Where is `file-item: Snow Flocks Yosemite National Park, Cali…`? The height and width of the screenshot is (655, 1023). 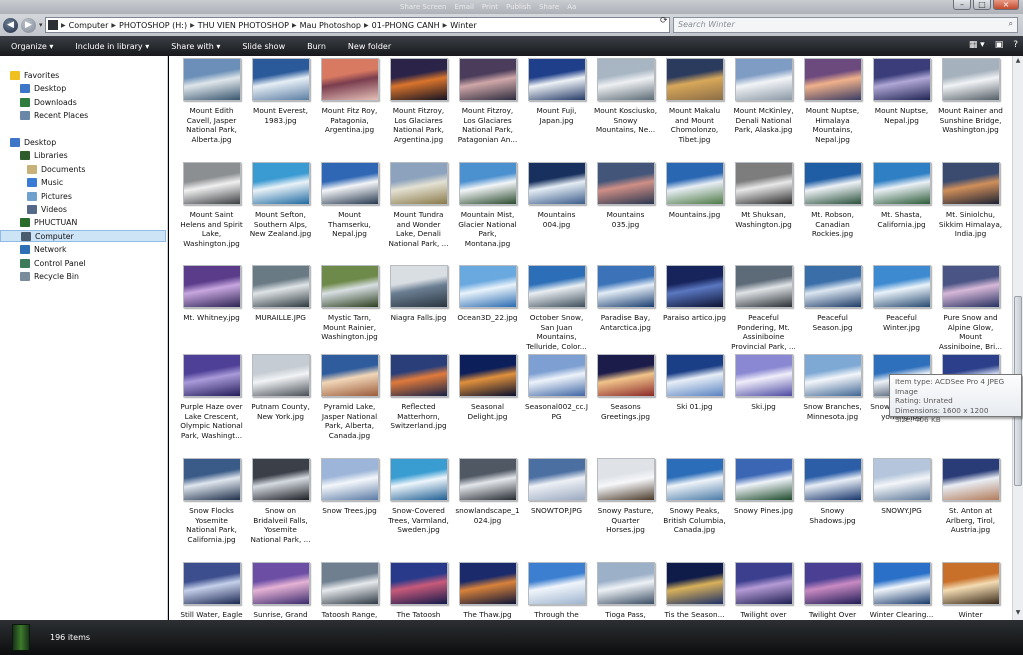 file-item: Snow Flocks Yosemite National Park, Cali… is located at coordinates (211, 501).